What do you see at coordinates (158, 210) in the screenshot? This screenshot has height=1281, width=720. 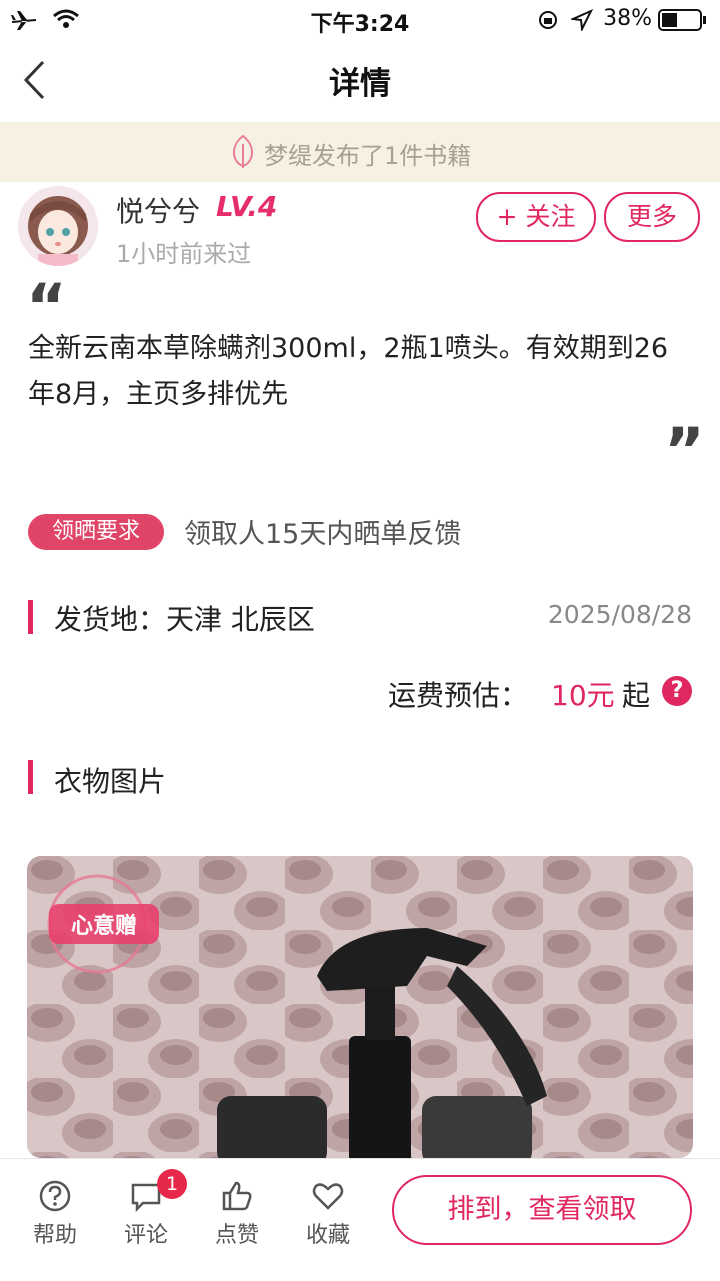 I see `username: 悦兮兮` at bounding box center [158, 210].